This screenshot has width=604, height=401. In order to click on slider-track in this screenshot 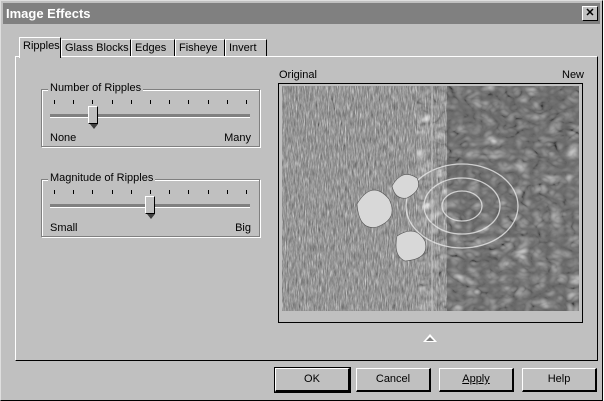, I will do `click(150, 116)`.